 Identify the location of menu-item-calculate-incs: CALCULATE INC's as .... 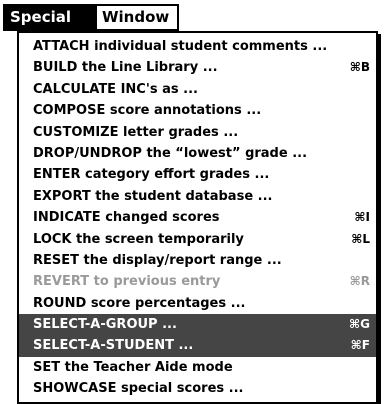
(197, 89).